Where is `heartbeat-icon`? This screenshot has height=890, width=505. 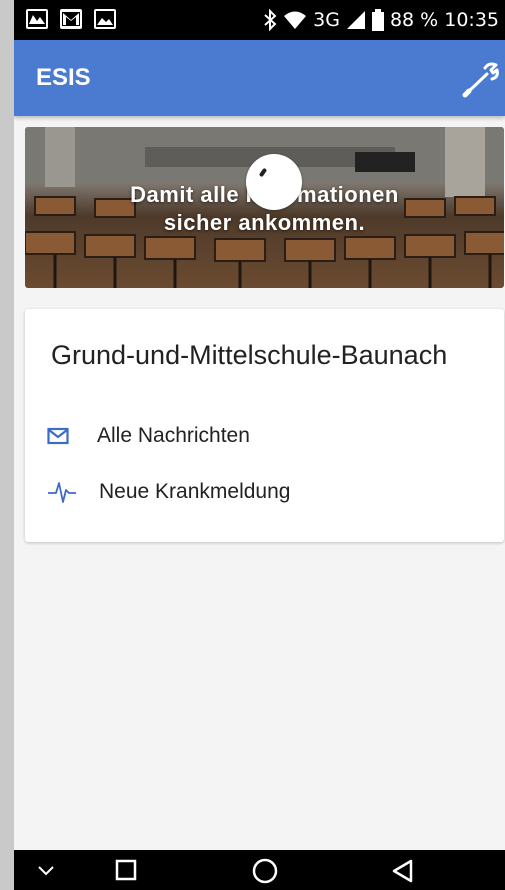
heartbeat-icon is located at coordinates (62, 492).